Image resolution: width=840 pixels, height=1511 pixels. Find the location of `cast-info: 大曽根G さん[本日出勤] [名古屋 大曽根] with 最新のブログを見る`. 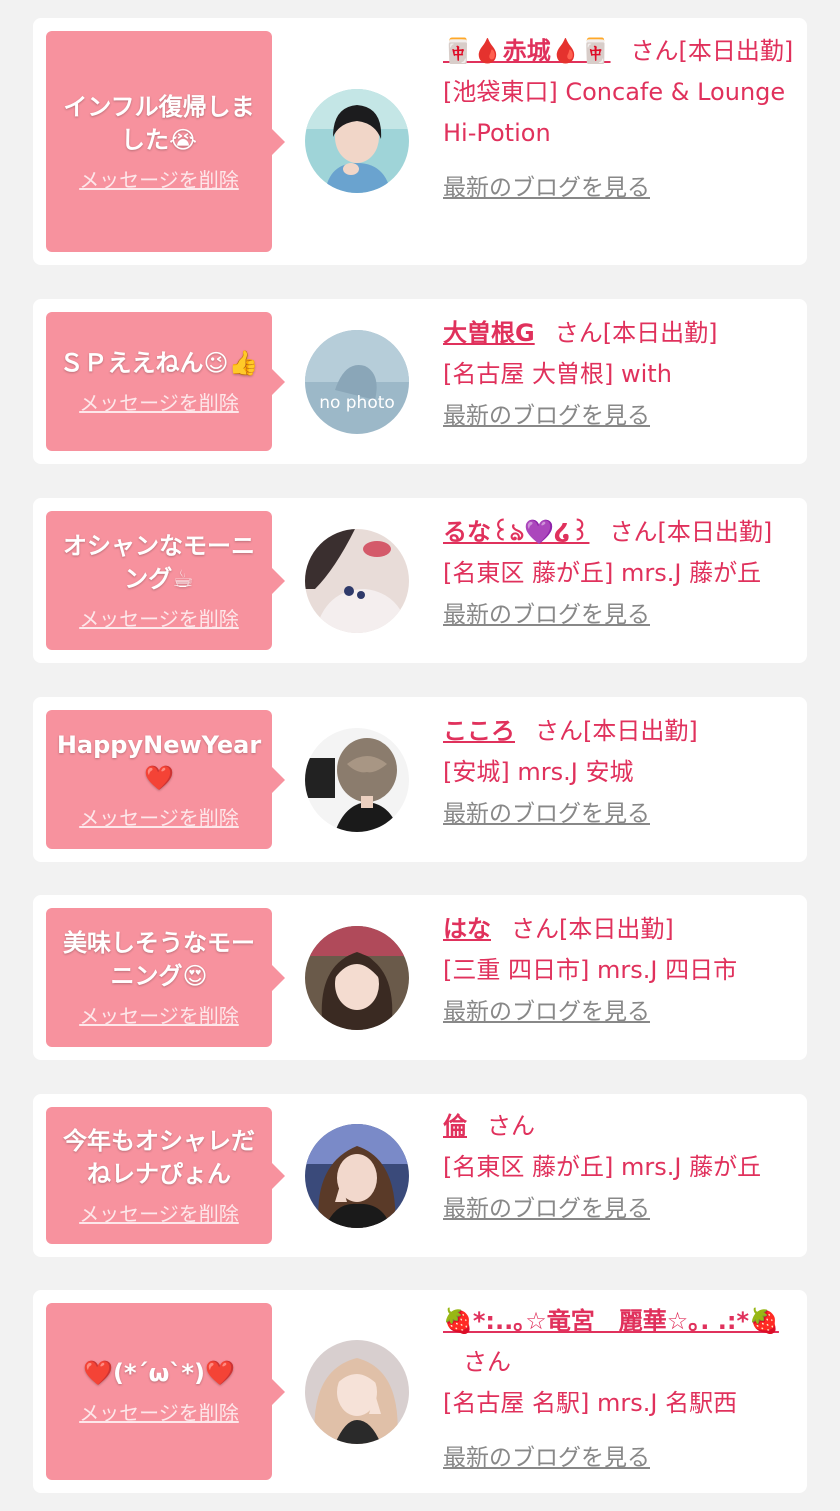

cast-info: 大曽根G さん[本日出勤] [名古屋 大曽根] with 最新のブログを見る is located at coordinates (620, 375).